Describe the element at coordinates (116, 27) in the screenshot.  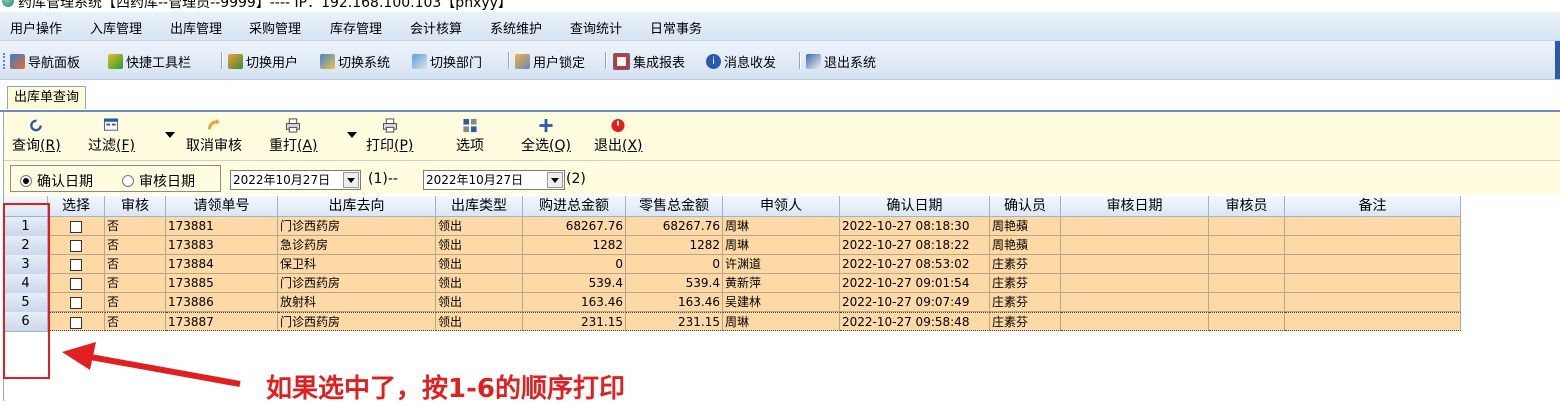
I see `menu-inbound: 入库管理` at that location.